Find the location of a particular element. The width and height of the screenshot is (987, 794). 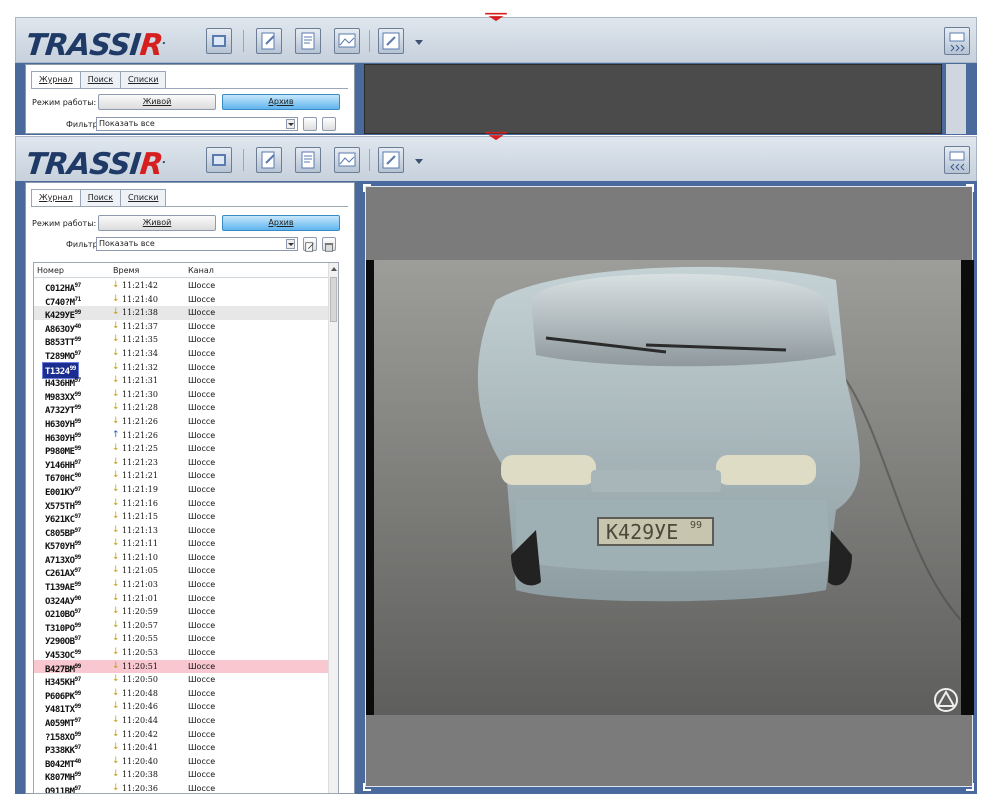

table-row: К807МН99 ↓ 11:20:38 Шоссе is located at coordinates (181, 775).